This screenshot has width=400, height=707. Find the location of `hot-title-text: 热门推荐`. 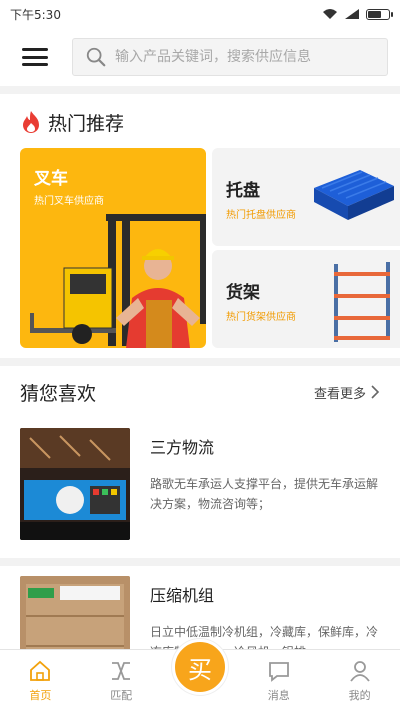

hot-title-text: 热门推荐 is located at coordinates (86, 123).